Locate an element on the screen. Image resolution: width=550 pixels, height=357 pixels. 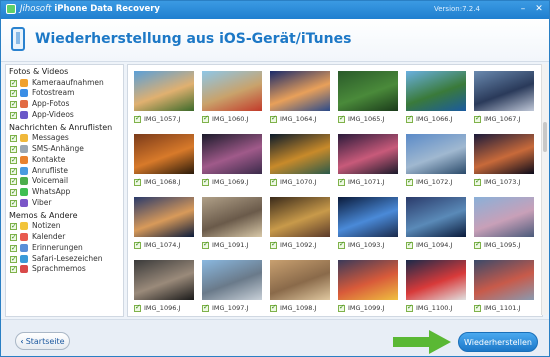
sidebar-item: Fotostream is located at coordinates (64, 93).